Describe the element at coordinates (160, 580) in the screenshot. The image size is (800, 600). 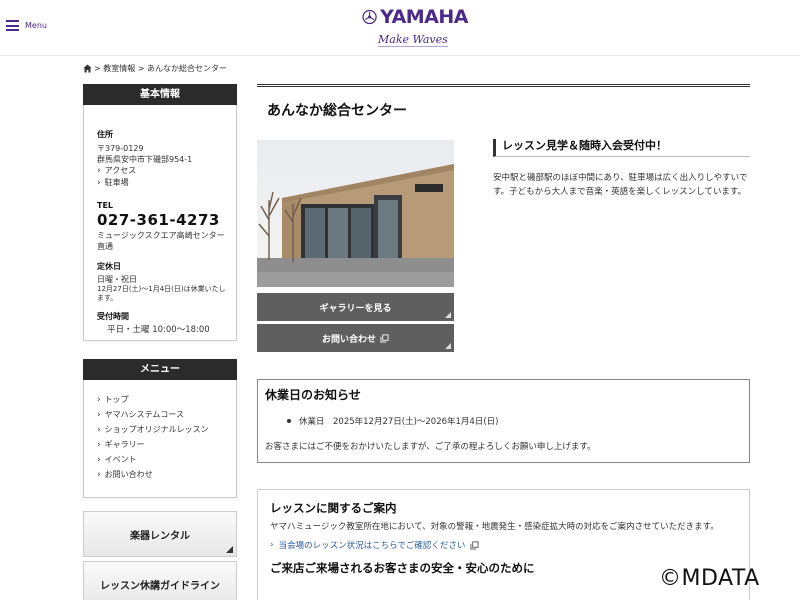
I see `lesson-cancel-guideline-button: レッスン休講ガイドライン` at that location.